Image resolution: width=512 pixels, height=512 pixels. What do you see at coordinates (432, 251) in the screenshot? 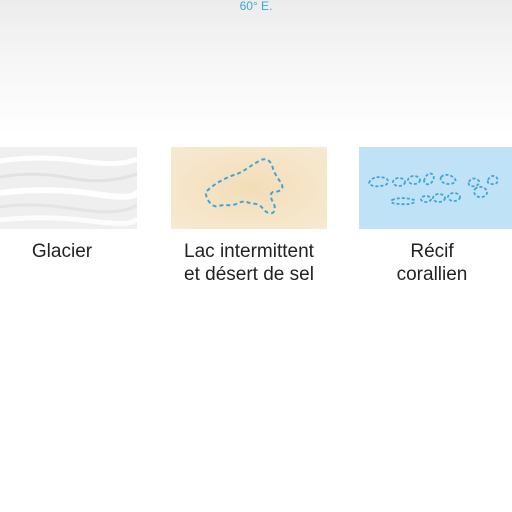
I see `coral-reef-label-line: Récif` at bounding box center [432, 251].